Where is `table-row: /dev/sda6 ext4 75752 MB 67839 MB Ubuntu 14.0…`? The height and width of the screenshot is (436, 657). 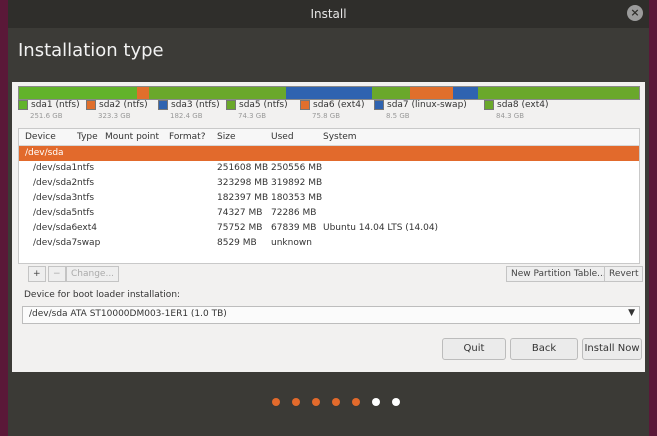 table-row: /dev/sda6 ext4 75752 MB 67839 MB Ubuntu 14.0… is located at coordinates (329, 228).